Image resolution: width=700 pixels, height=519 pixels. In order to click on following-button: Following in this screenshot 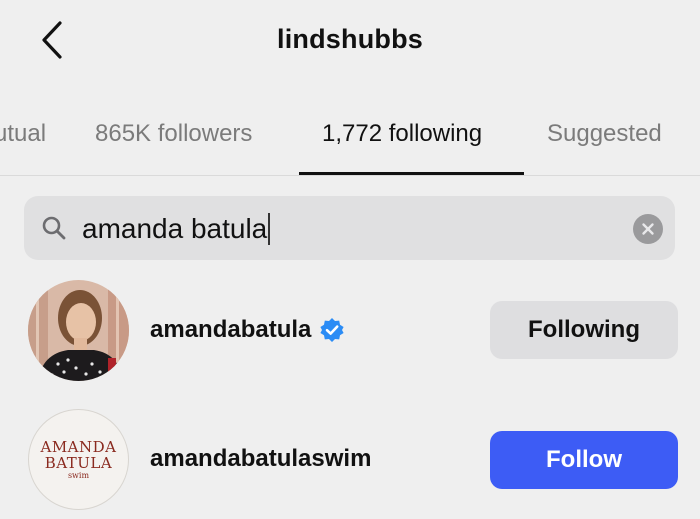, I will do `click(584, 330)`.